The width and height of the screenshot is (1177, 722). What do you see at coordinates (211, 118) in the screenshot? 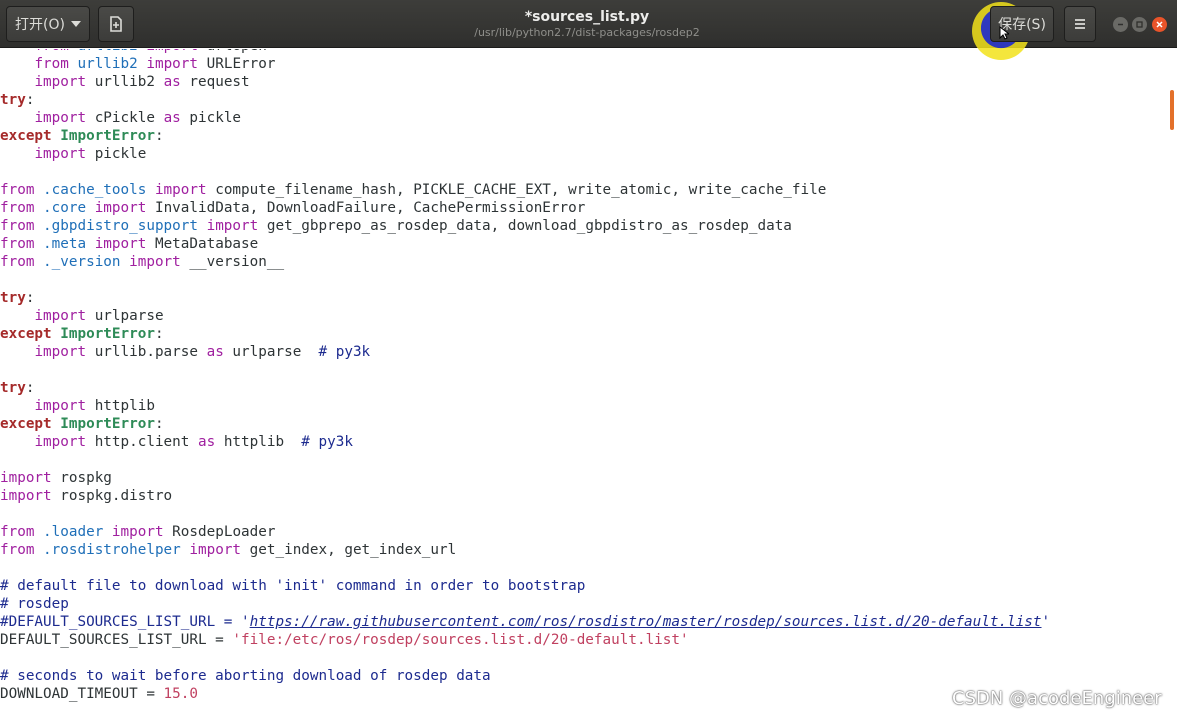
I see `code-token: pickle` at bounding box center [211, 118].